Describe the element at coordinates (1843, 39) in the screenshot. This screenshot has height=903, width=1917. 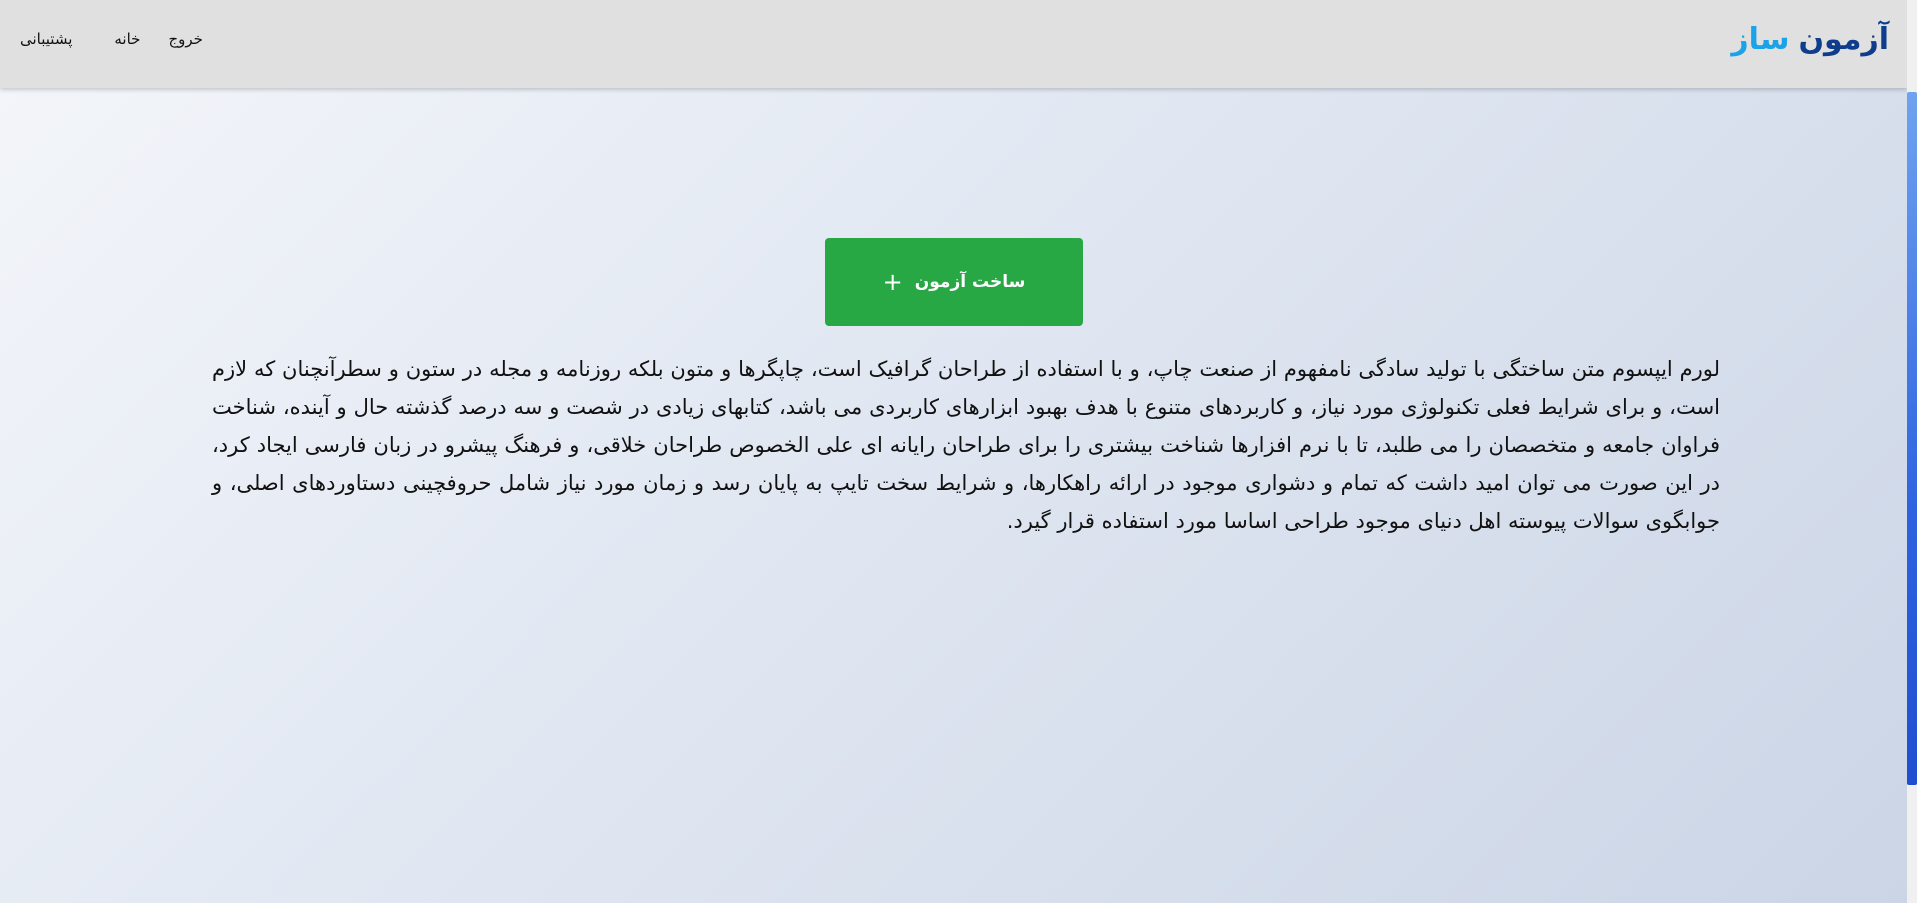
I see `brand-name-part-a: آزمون` at that location.